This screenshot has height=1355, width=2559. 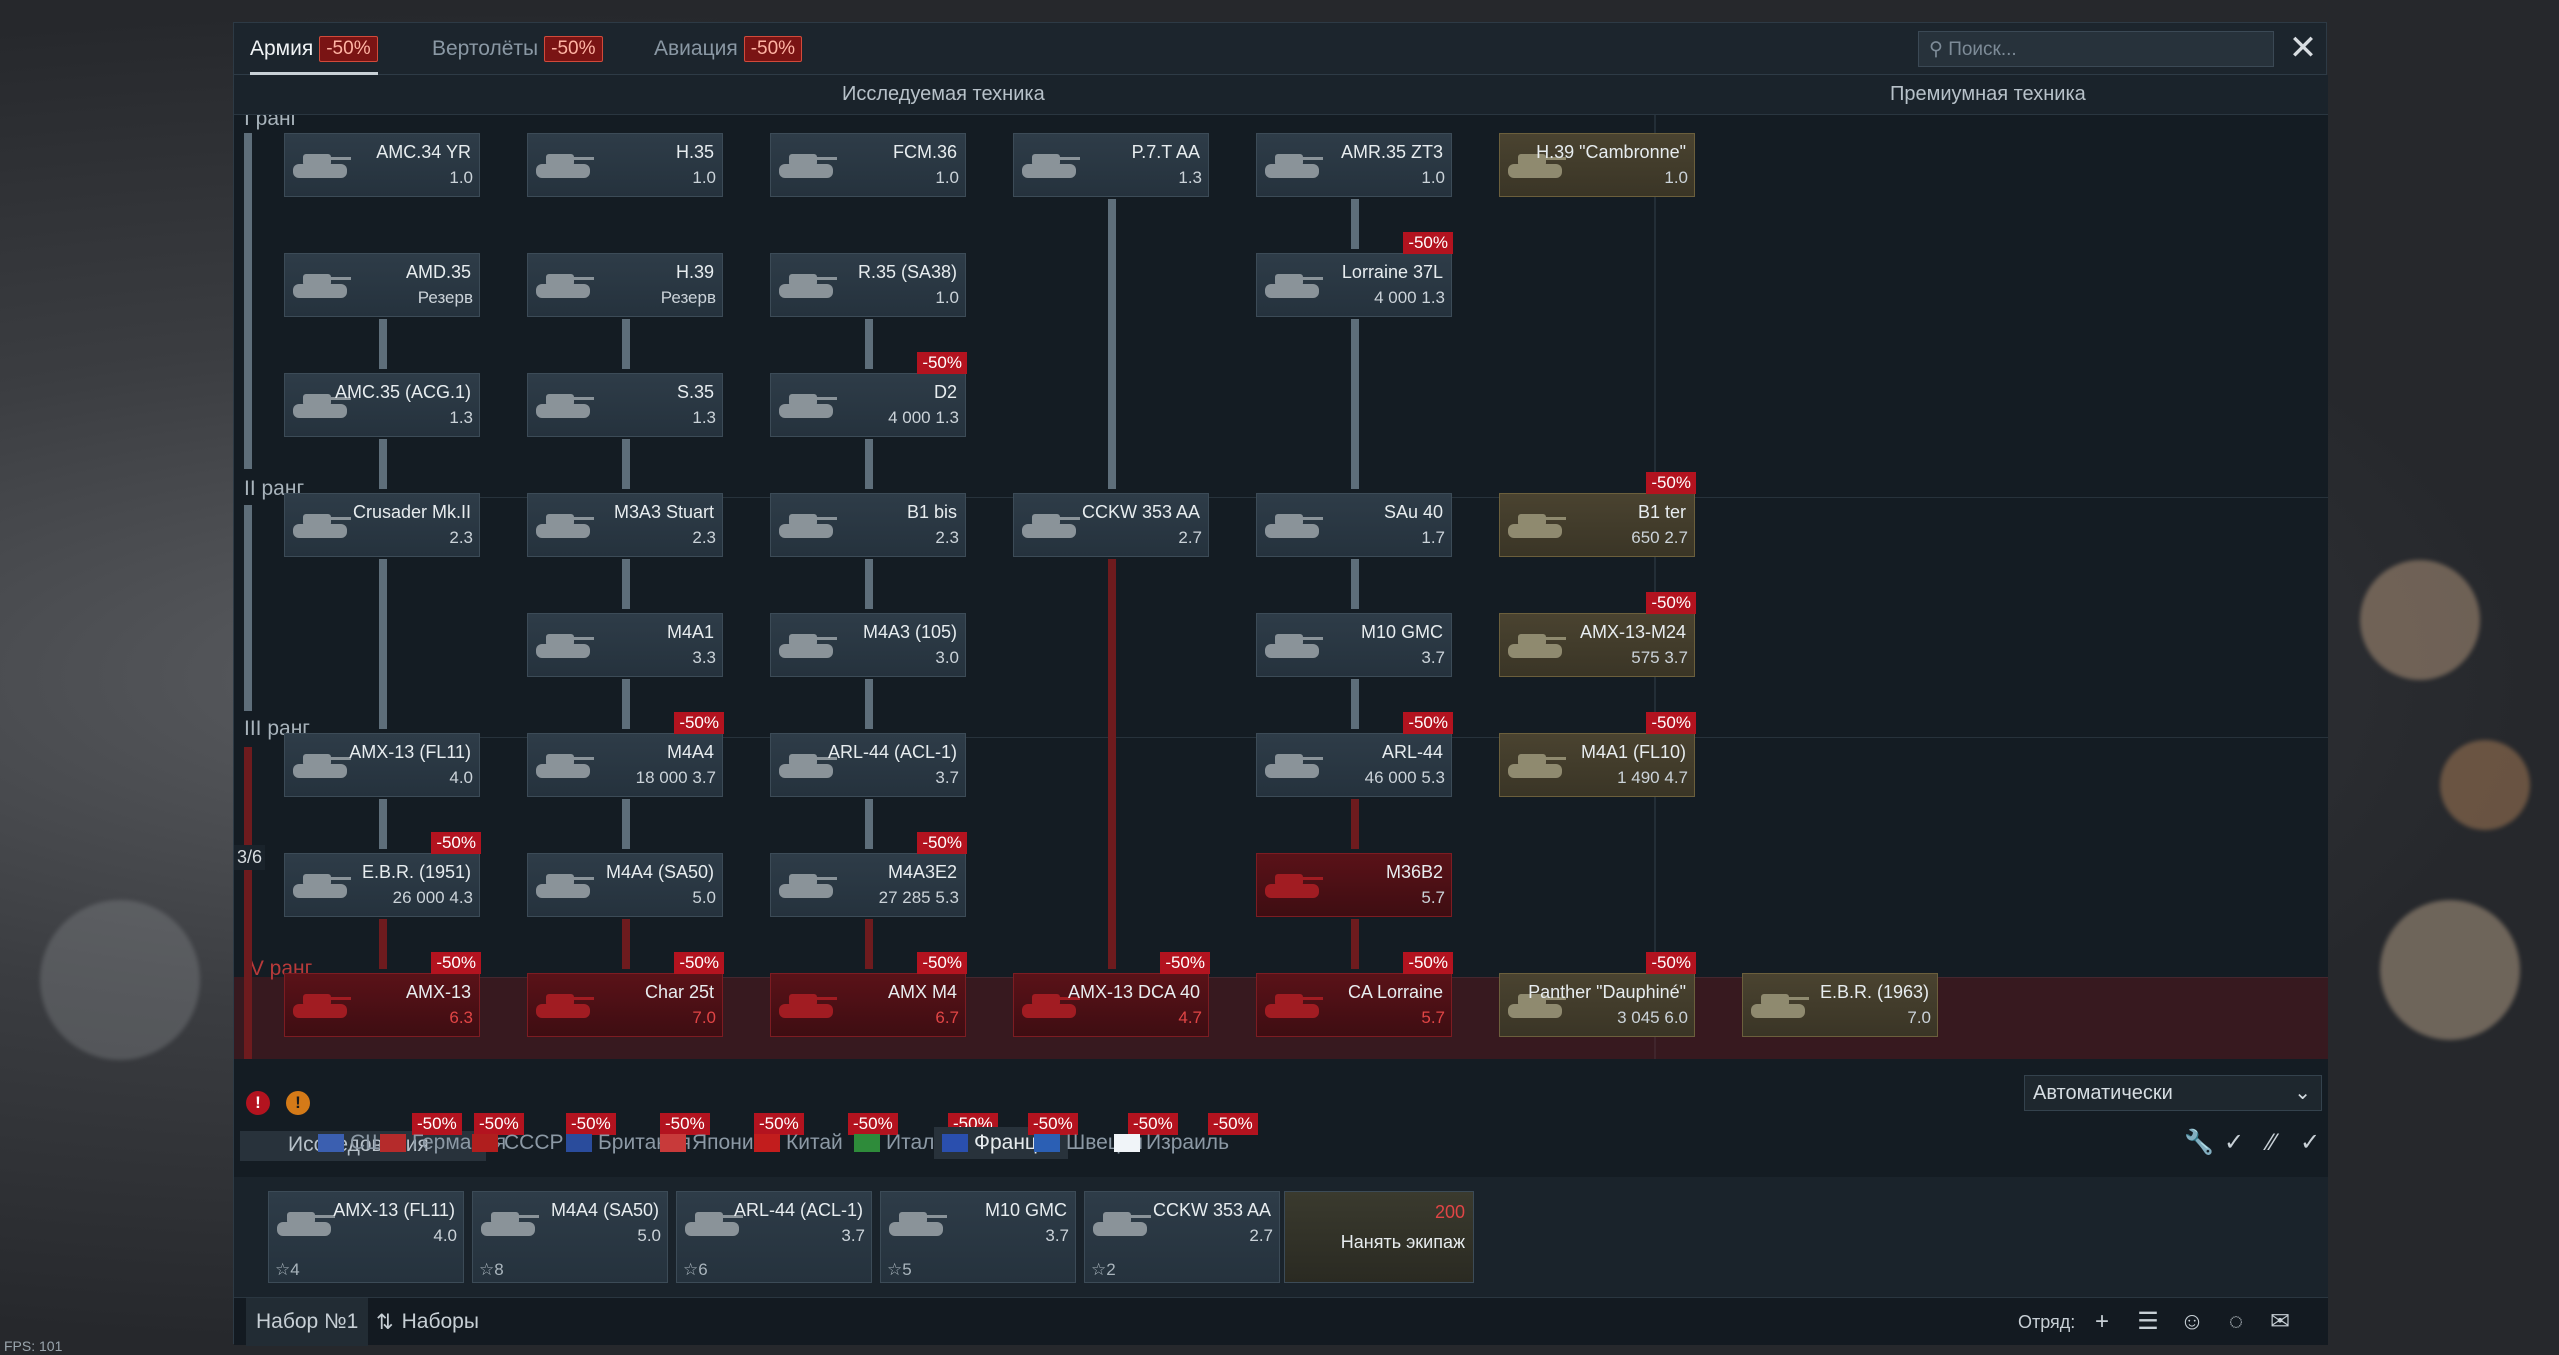 I want to click on hire-crew-button: 200 Нанять экипаж, so click(x=1379, y=1237).